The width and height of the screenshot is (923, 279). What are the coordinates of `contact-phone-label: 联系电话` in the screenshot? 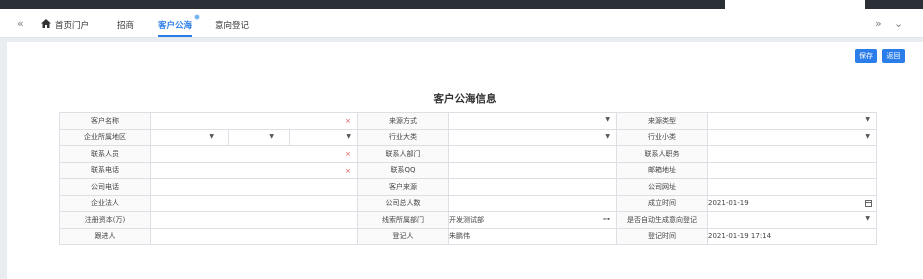 It's located at (105, 170).